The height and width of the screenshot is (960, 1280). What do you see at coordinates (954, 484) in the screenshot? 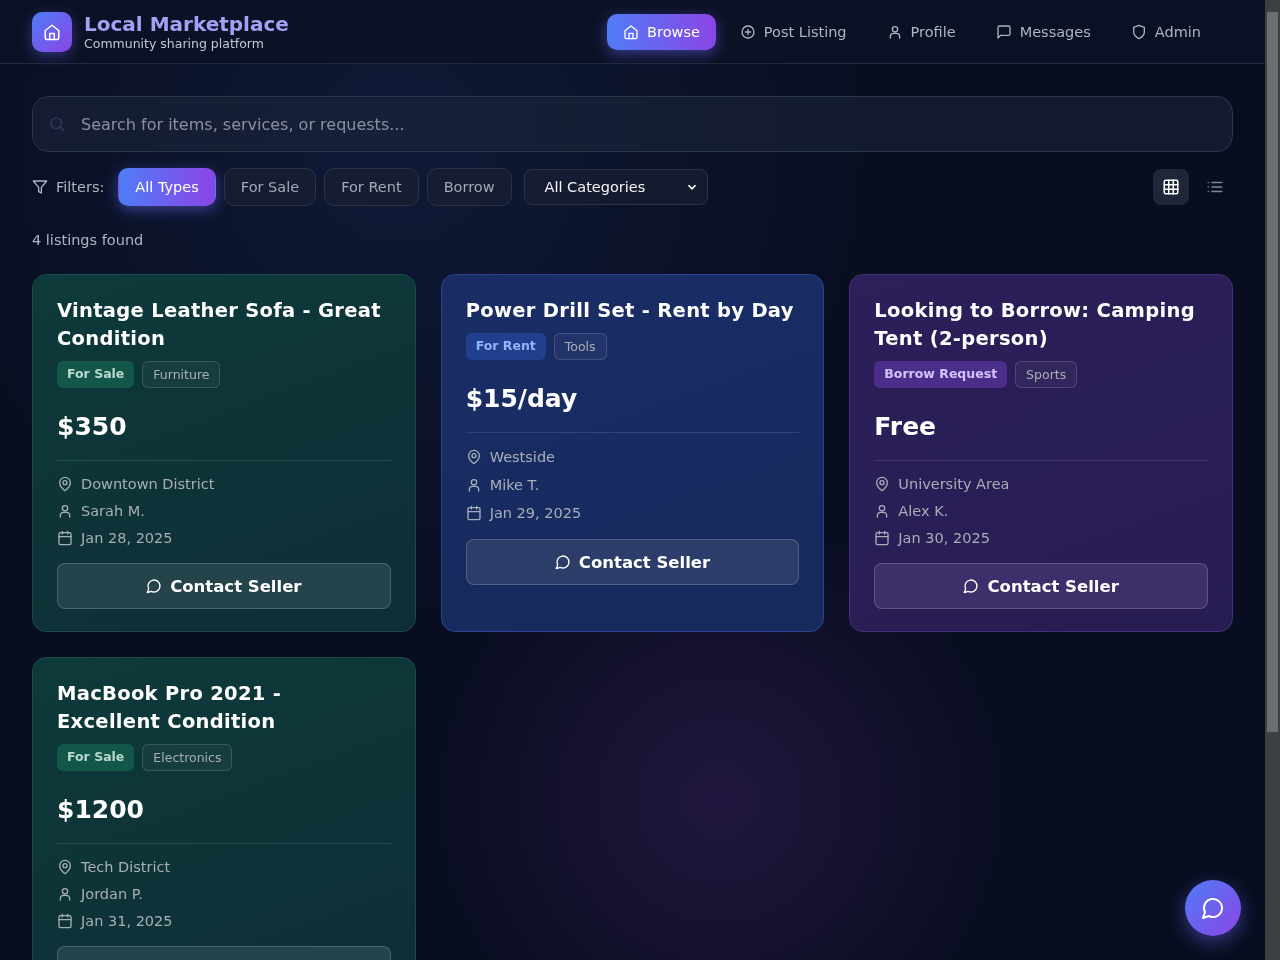
I see `location: University Area` at bounding box center [954, 484].